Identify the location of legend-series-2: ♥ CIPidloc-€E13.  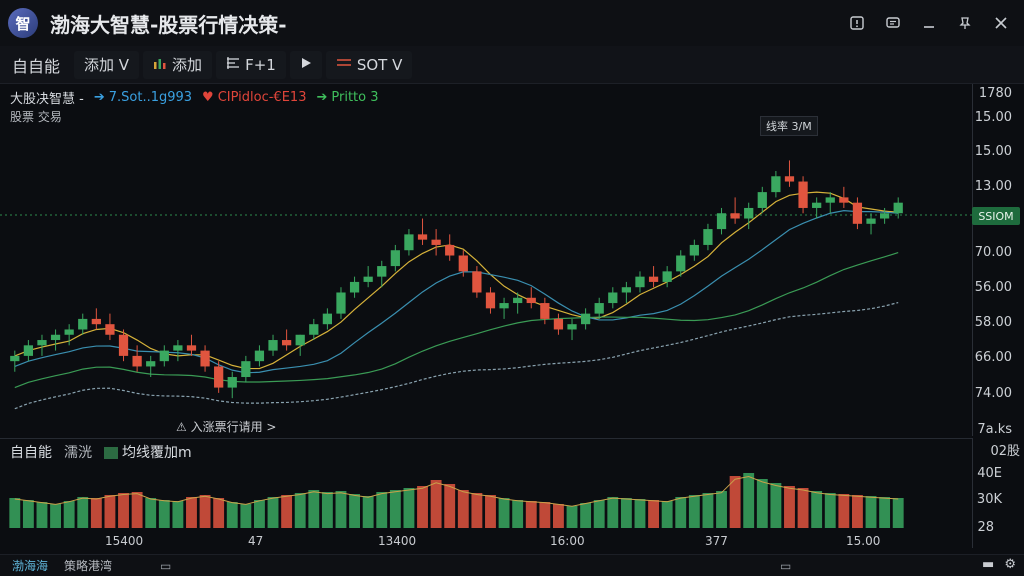
(254, 97).